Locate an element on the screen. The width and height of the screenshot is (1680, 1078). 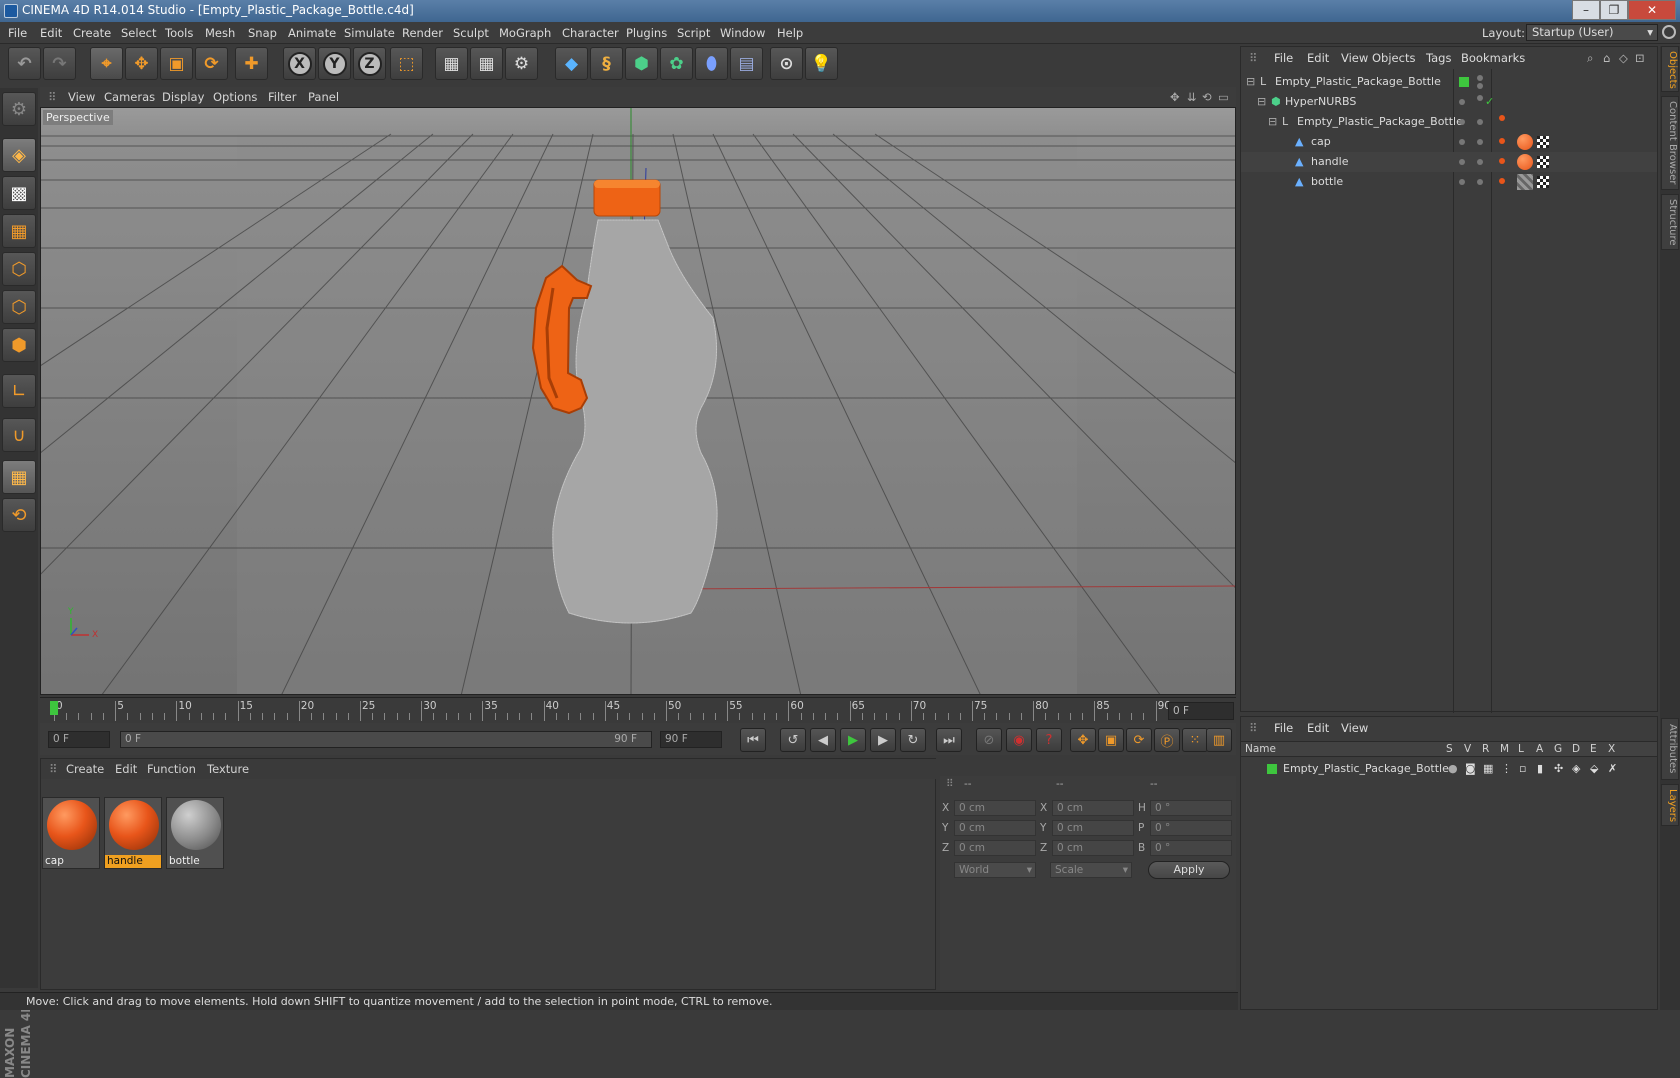
menu-mesh: Mesh is located at coordinates (220, 33).